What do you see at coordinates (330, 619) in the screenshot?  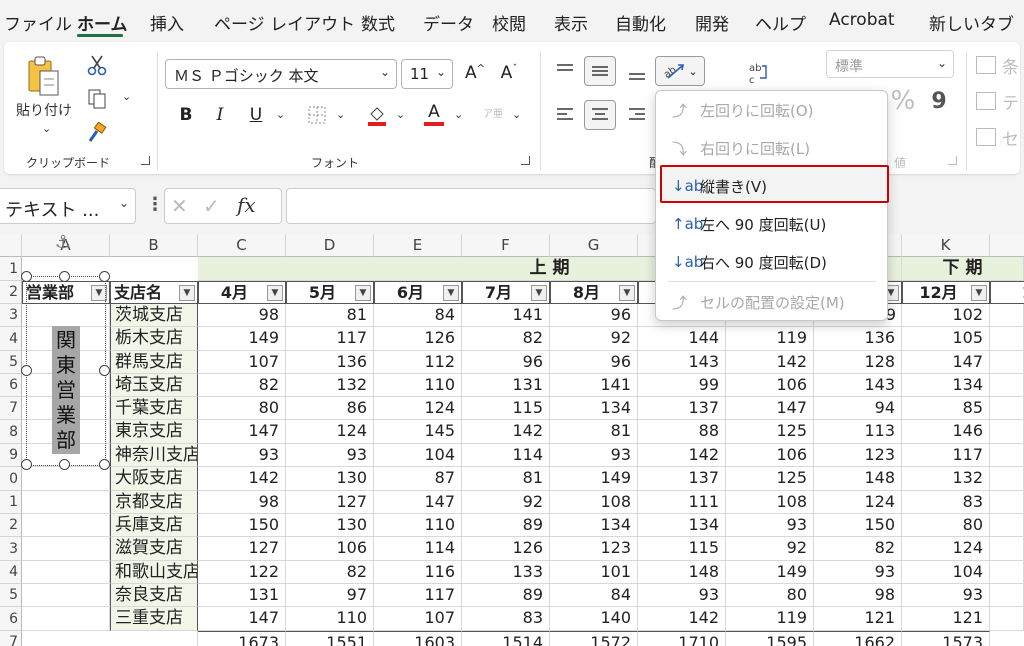 I see `value-cell: 110` at bounding box center [330, 619].